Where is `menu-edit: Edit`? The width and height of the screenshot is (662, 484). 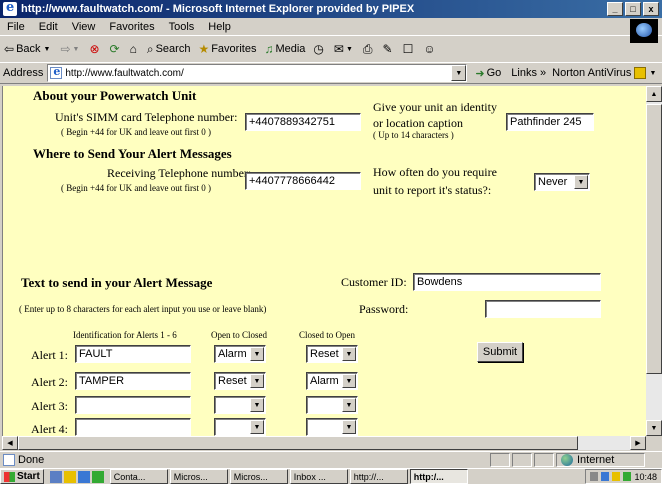 menu-edit: Edit is located at coordinates (48, 27).